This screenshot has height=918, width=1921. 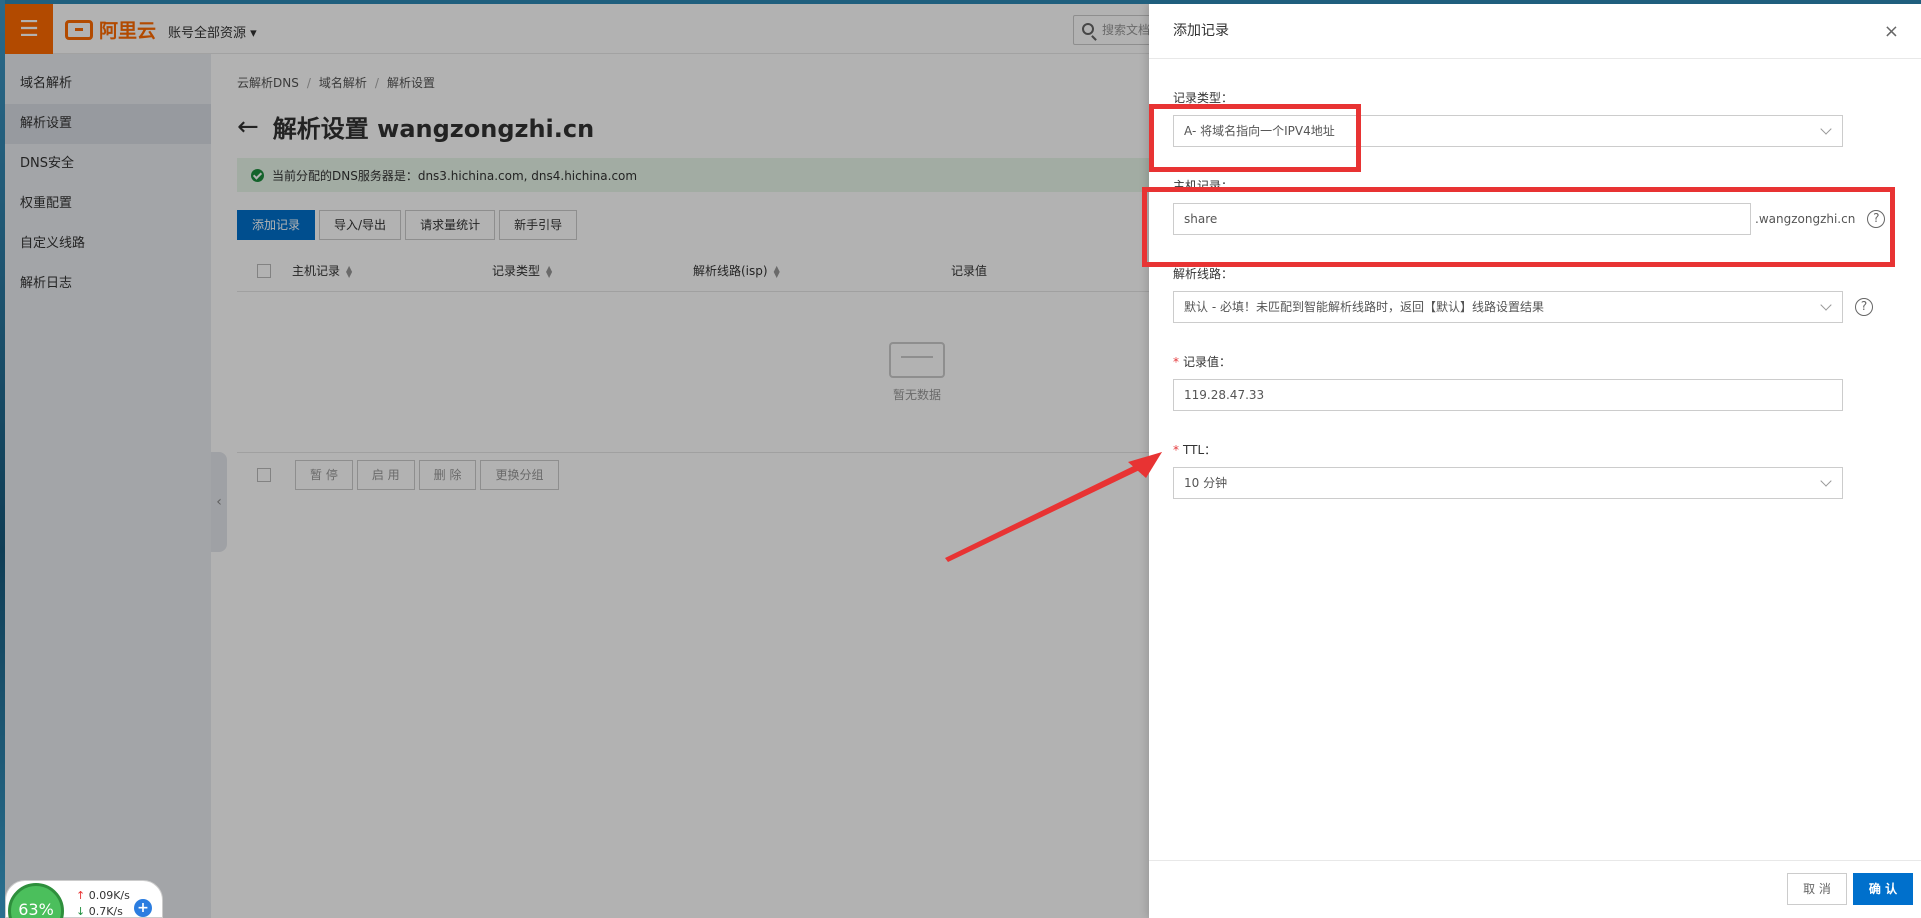 I want to click on network-speed-widget: 63% ↑ 0.09K/s ↓ 0.7K/s +, so click(x=84, y=899).